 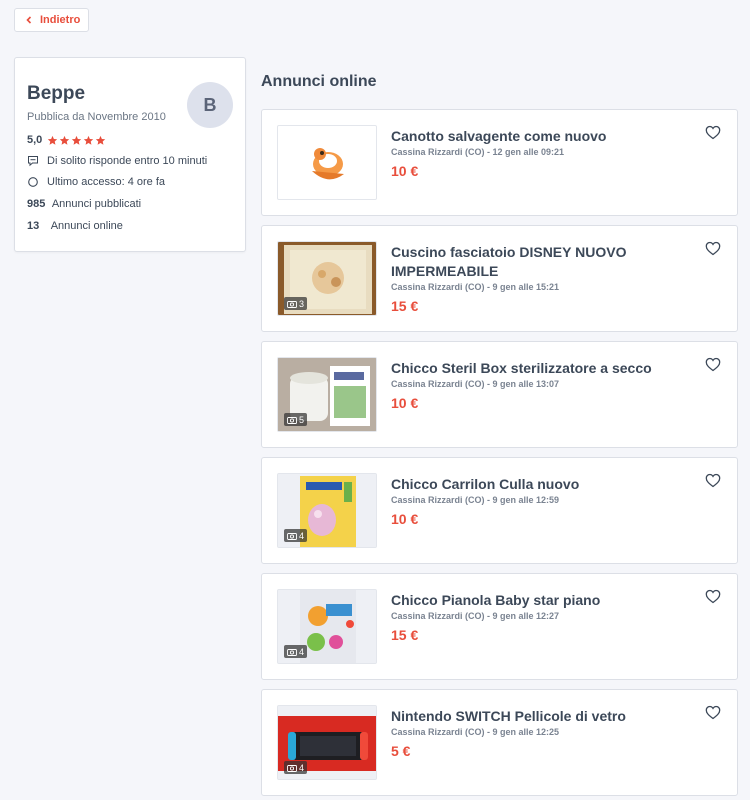 What do you see at coordinates (60, 20) in the screenshot?
I see `back-button-label: Indietro` at bounding box center [60, 20].